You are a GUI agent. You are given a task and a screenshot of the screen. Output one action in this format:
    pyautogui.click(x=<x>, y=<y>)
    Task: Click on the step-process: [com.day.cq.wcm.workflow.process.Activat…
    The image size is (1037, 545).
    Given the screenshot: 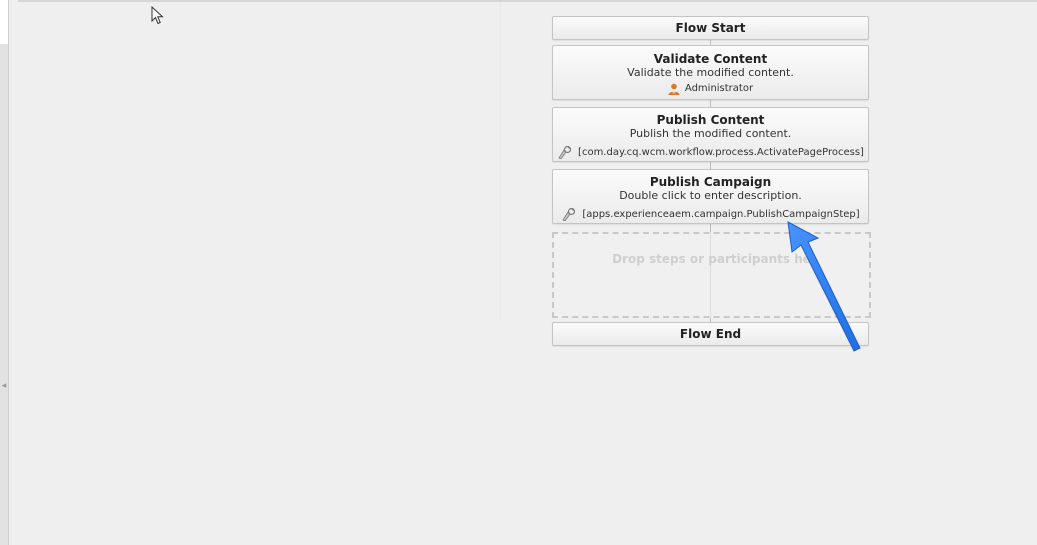 What is the action you would take?
    pyautogui.click(x=710, y=152)
    